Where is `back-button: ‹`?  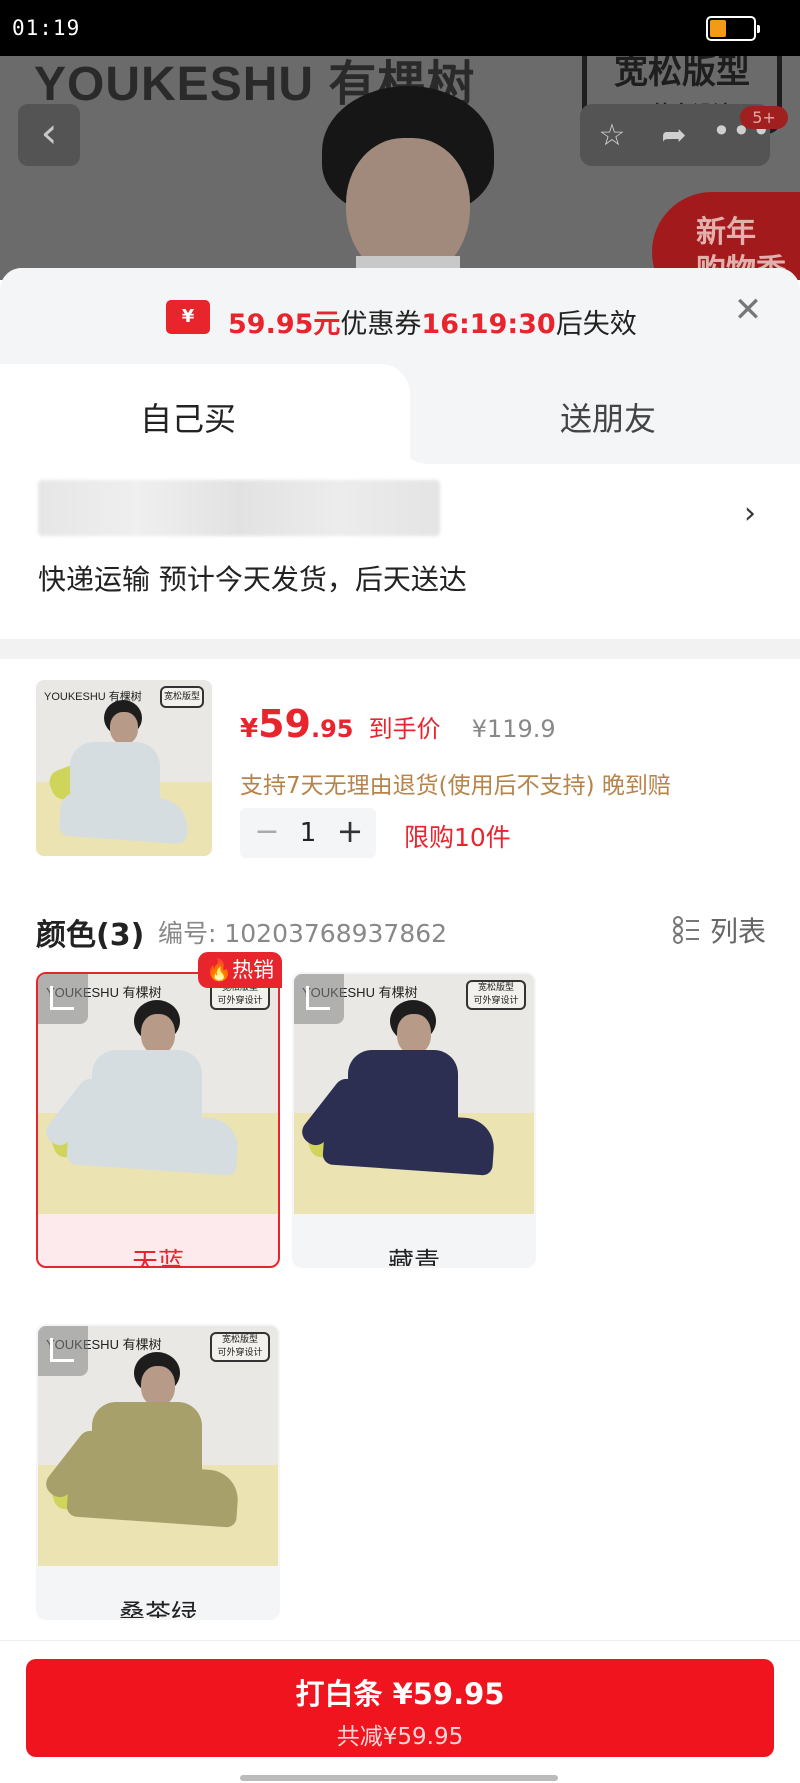 back-button: ‹ is located at coordinates (49, 135).